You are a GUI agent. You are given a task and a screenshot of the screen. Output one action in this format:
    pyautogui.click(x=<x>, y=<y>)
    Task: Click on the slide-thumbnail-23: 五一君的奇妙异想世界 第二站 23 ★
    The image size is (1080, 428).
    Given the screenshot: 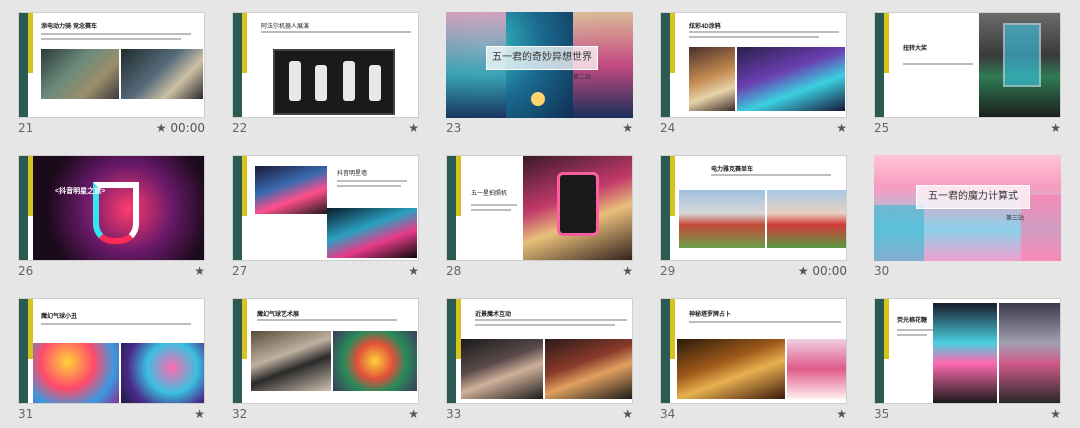 What is the action you would take?
    pyautogui.click(x=530, y=68)
    